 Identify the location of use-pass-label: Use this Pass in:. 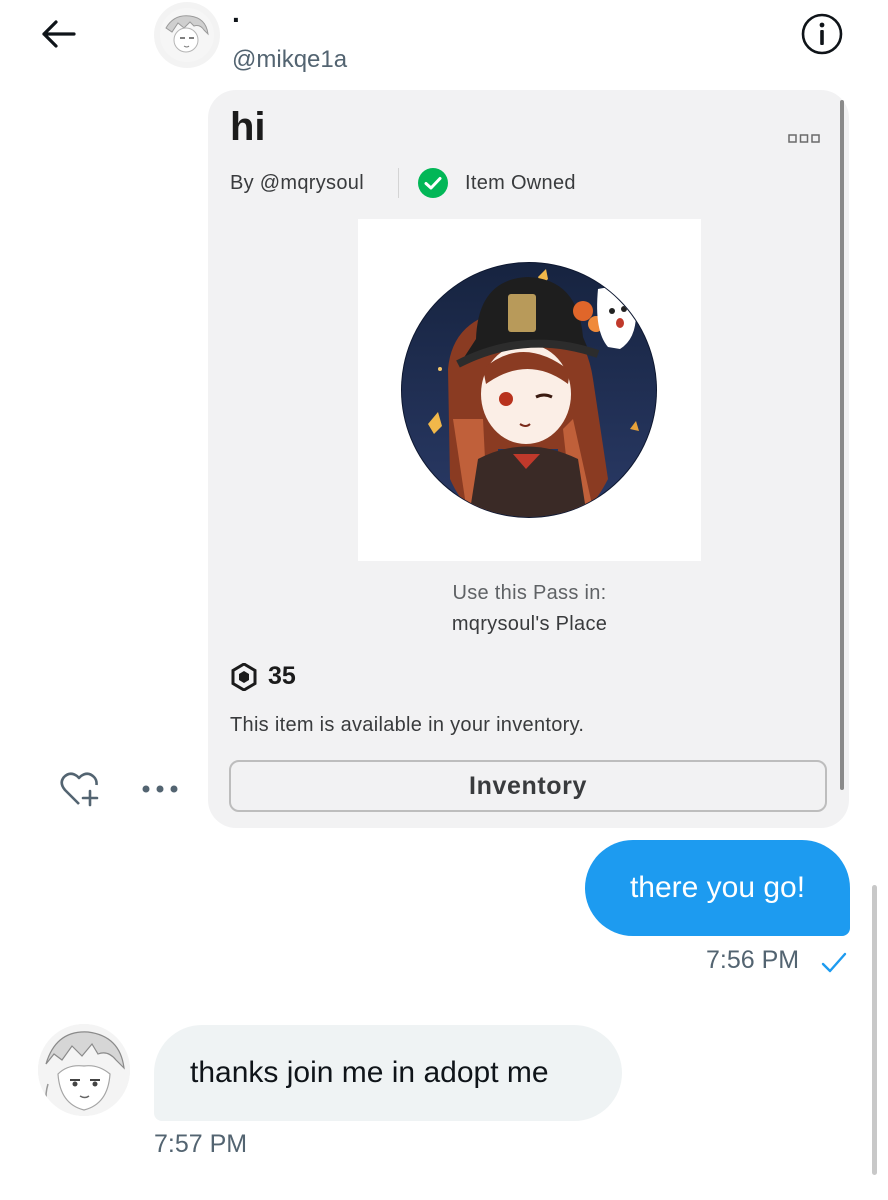
(529, 593).